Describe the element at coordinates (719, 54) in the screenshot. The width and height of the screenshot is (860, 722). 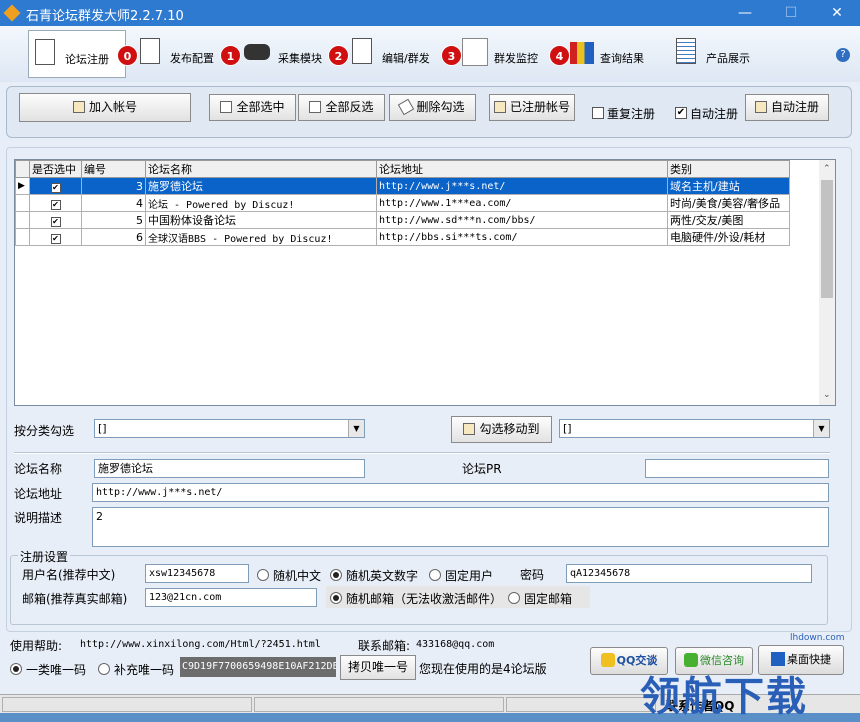
I see `tab-product-showcase: 产品展示` at that location.